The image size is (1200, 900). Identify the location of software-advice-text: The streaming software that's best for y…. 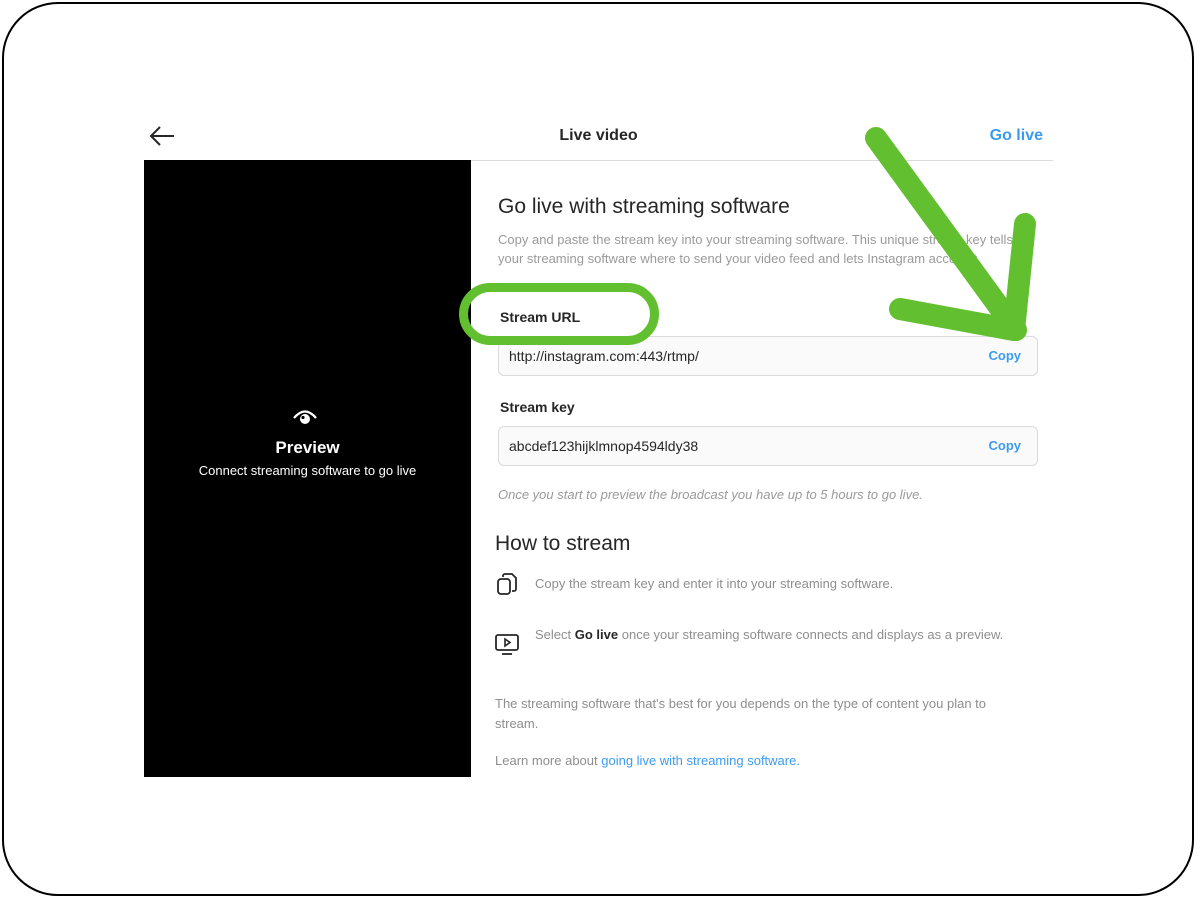
(741, 713).